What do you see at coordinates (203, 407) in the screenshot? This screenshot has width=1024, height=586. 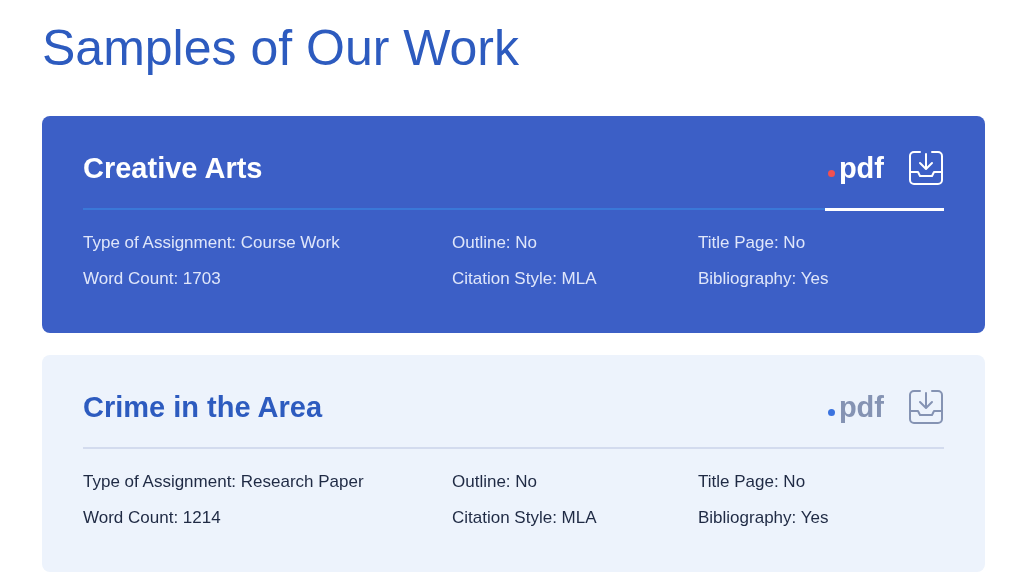 I see `sample-title: Crime in the Area` at bounding box center [203, 407].